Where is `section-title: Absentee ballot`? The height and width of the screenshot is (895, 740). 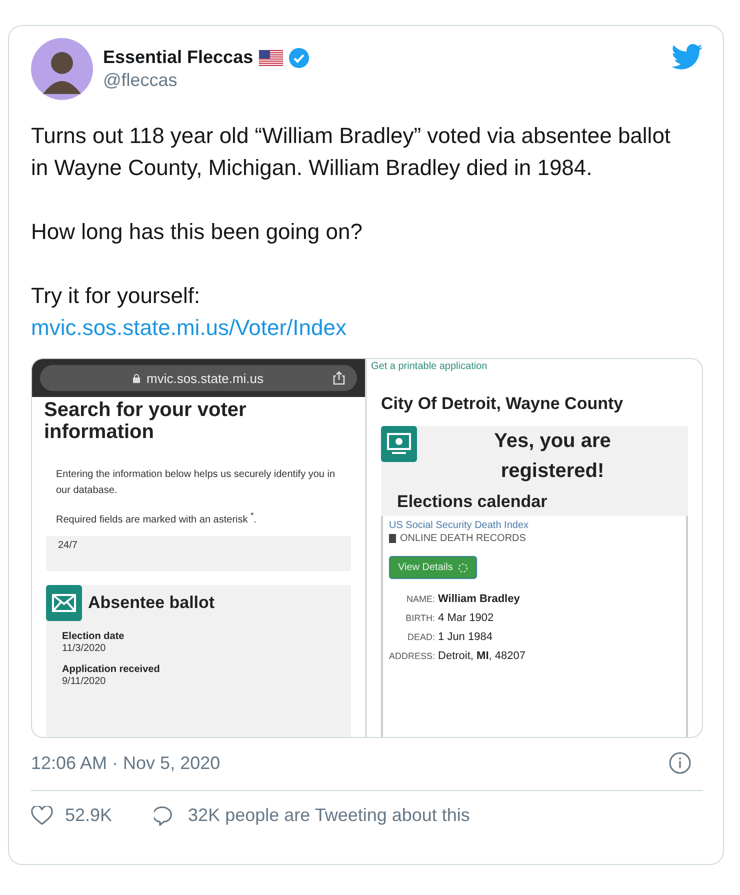
section-title: Absentee ballot is located at coordinates (151, 603).